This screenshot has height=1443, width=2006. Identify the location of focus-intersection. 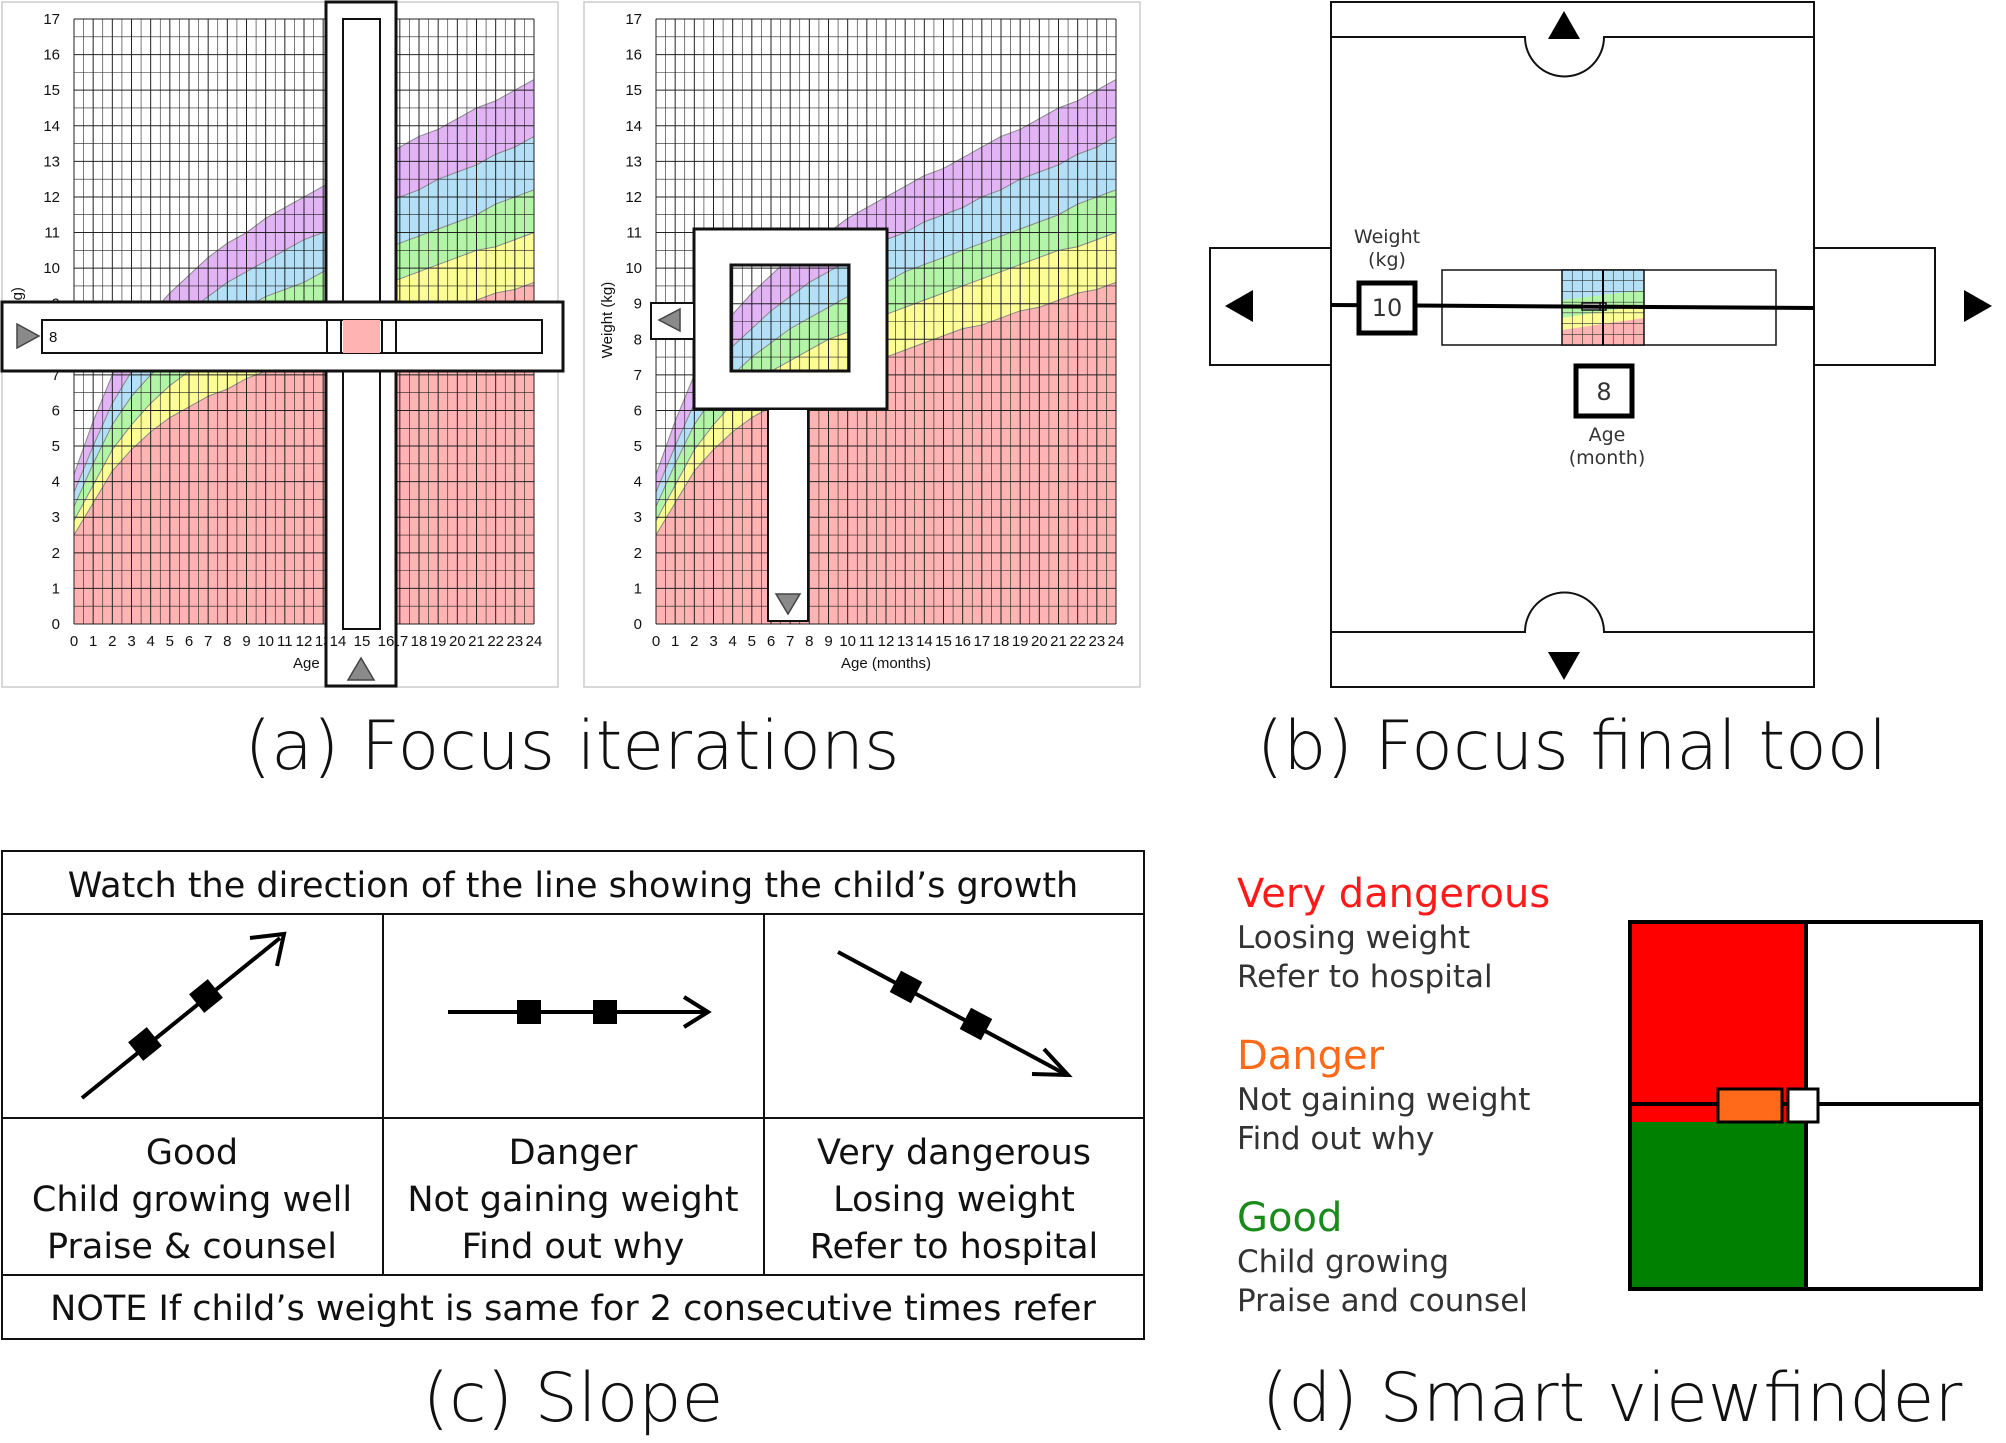
(361, 336).